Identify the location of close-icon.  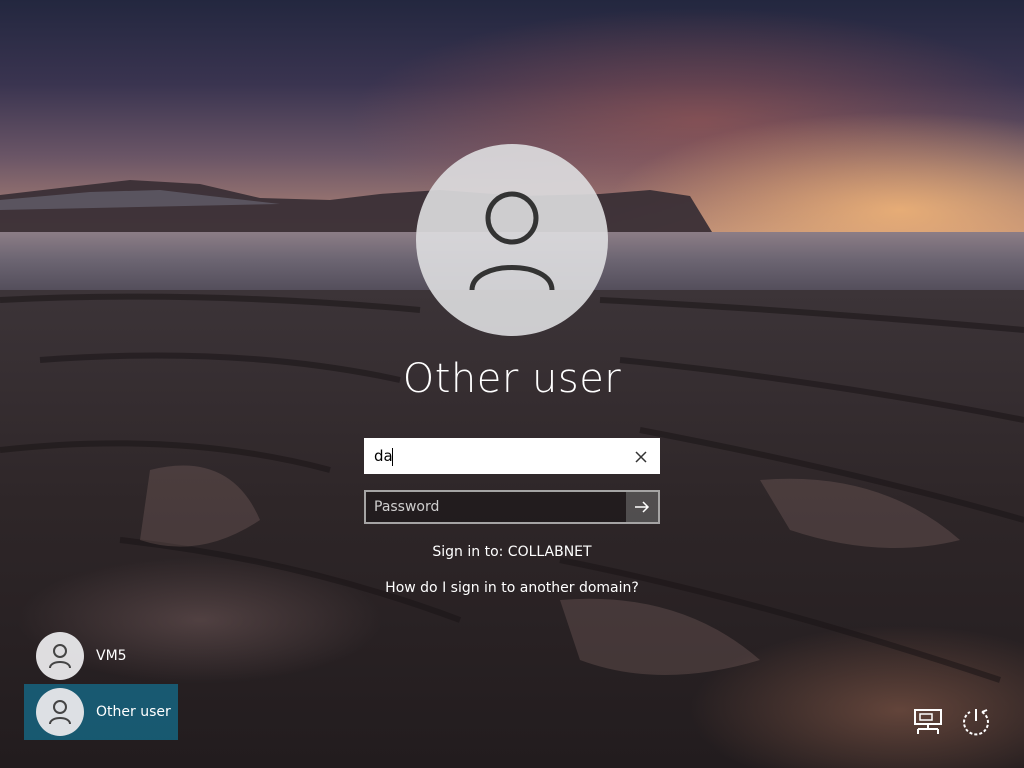
(641, 457).